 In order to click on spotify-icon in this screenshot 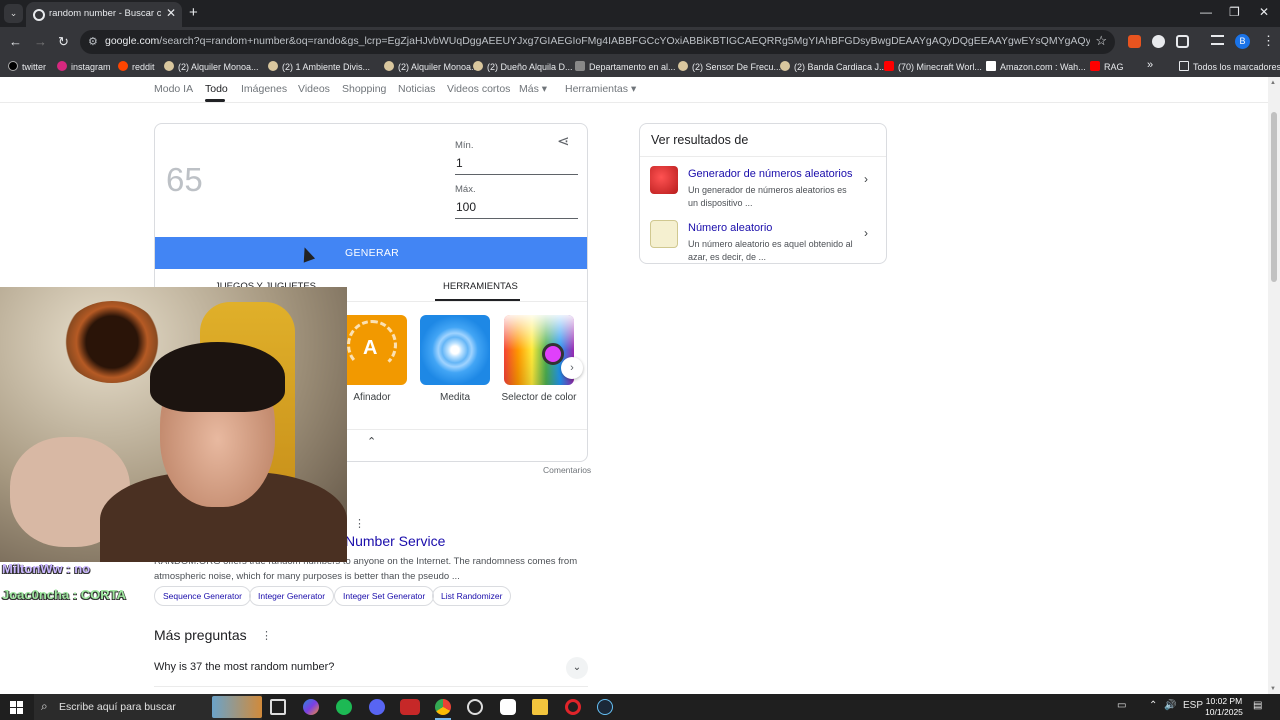, I will do `click(344, 707)`.